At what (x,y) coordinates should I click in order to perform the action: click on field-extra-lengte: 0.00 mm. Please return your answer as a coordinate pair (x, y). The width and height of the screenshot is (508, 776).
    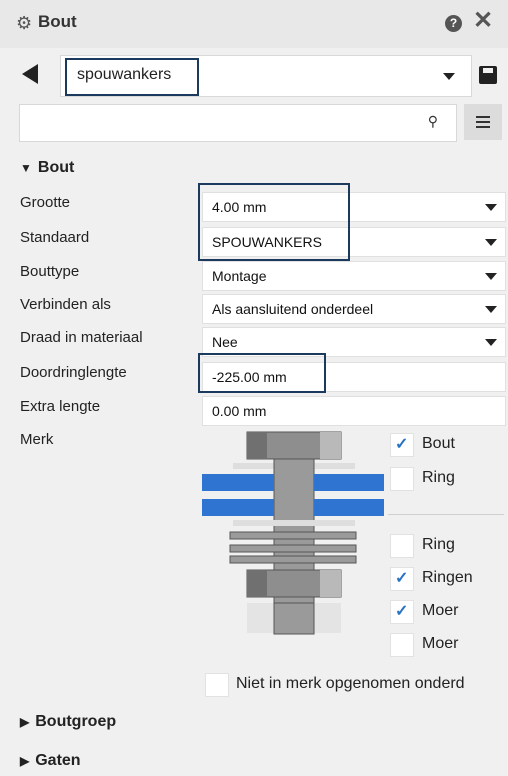
    Looking at the image, I should click on (354, 411).